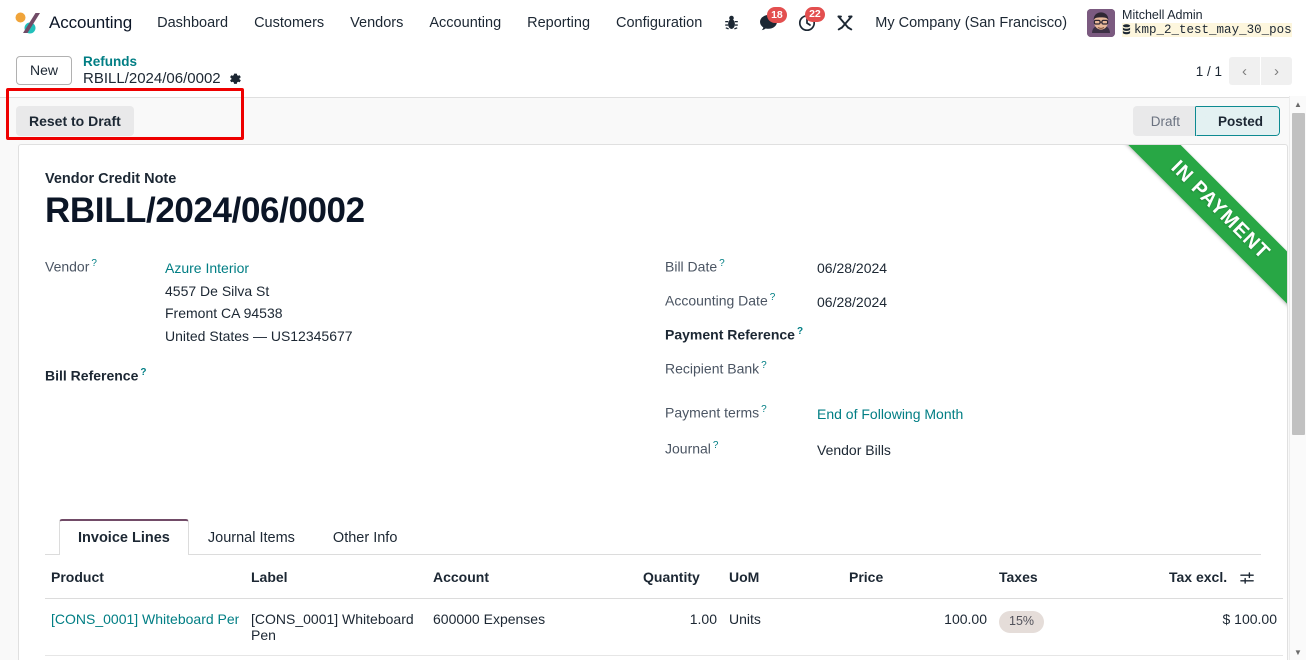  I want to click on vertical-scrollbar: ▲ ▼, so click(1297, 378).